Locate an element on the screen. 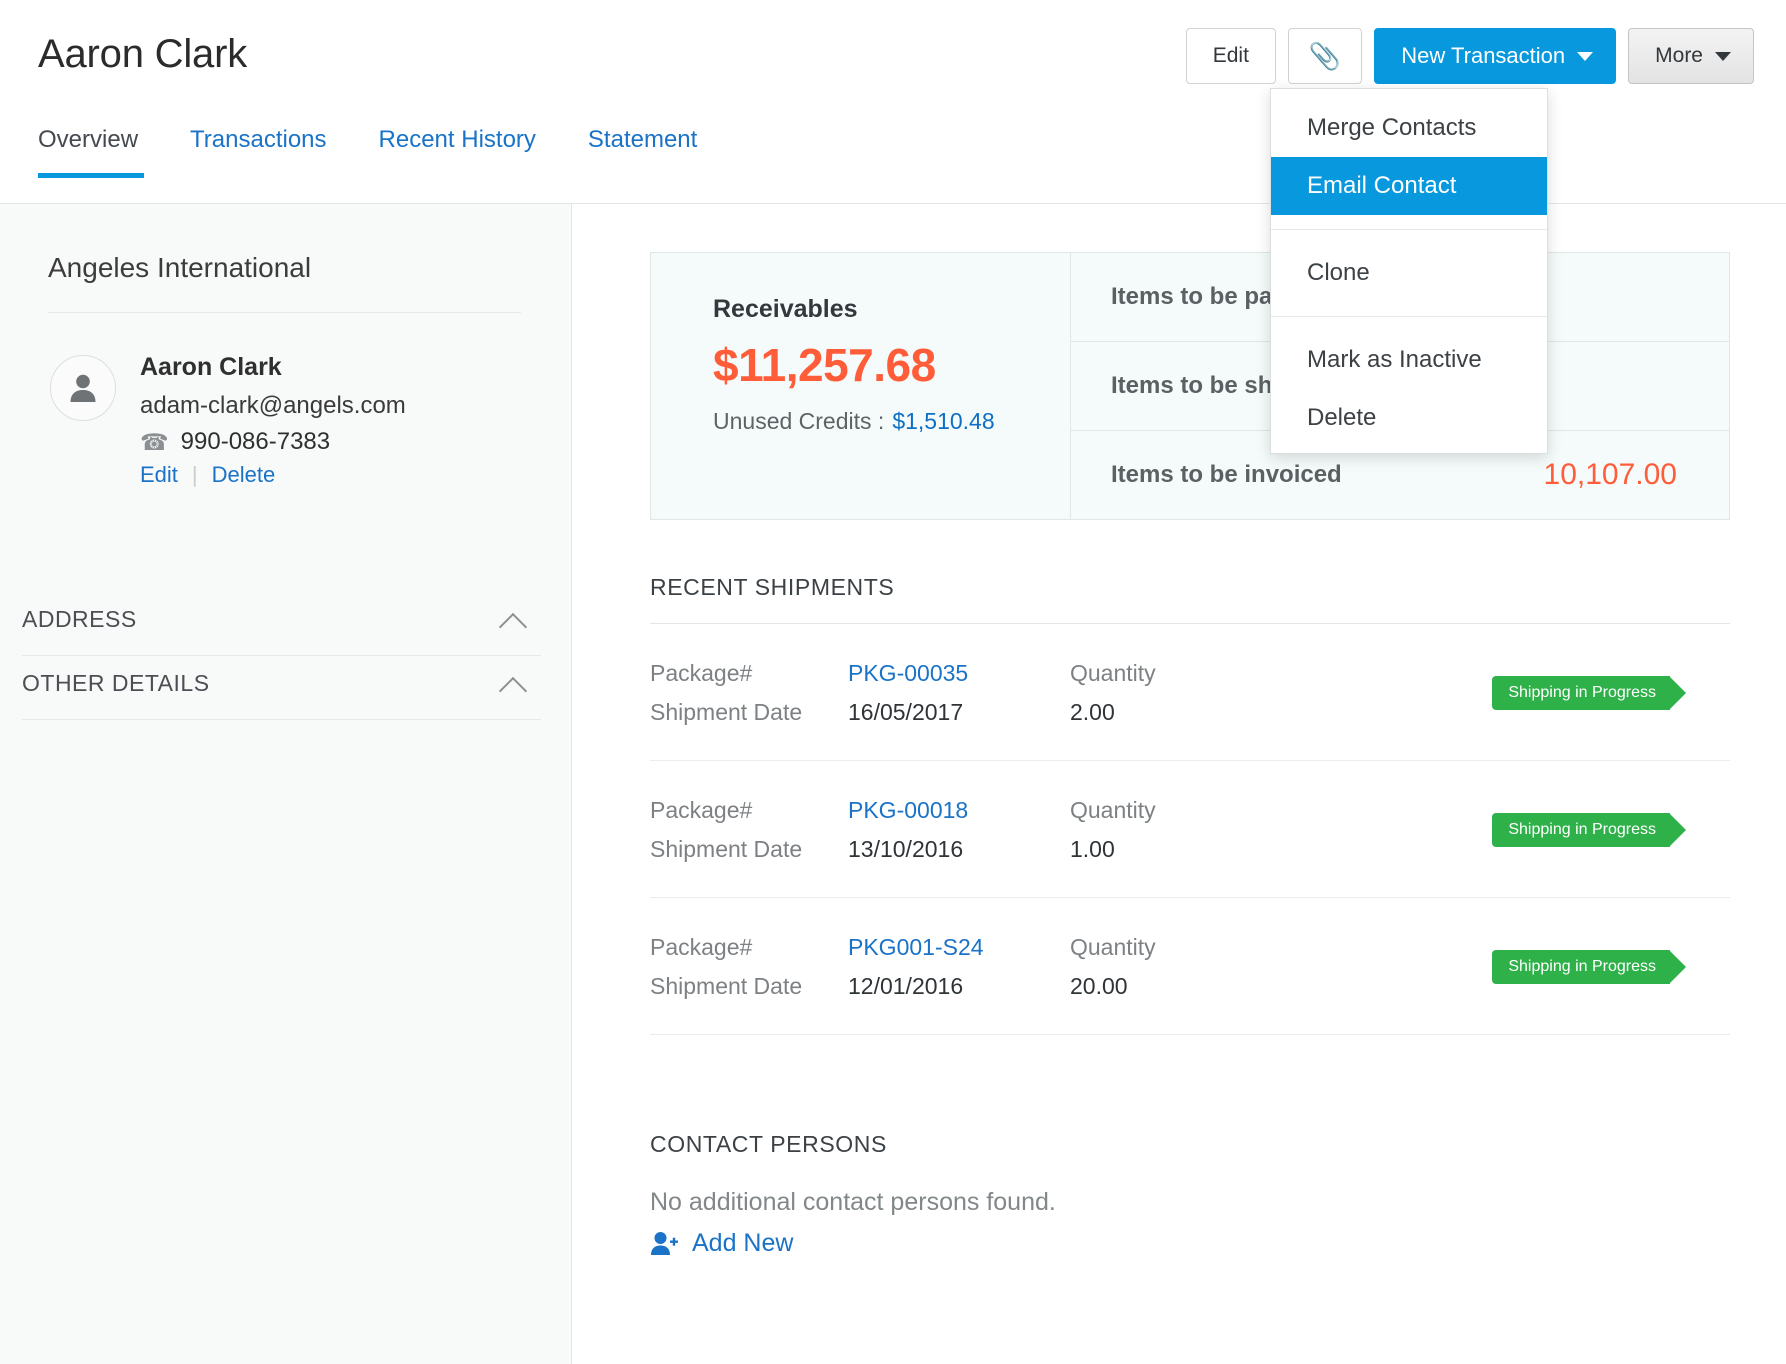  shipment-package-line: Package# PKG-00035 is located at coordinates (860, 673).